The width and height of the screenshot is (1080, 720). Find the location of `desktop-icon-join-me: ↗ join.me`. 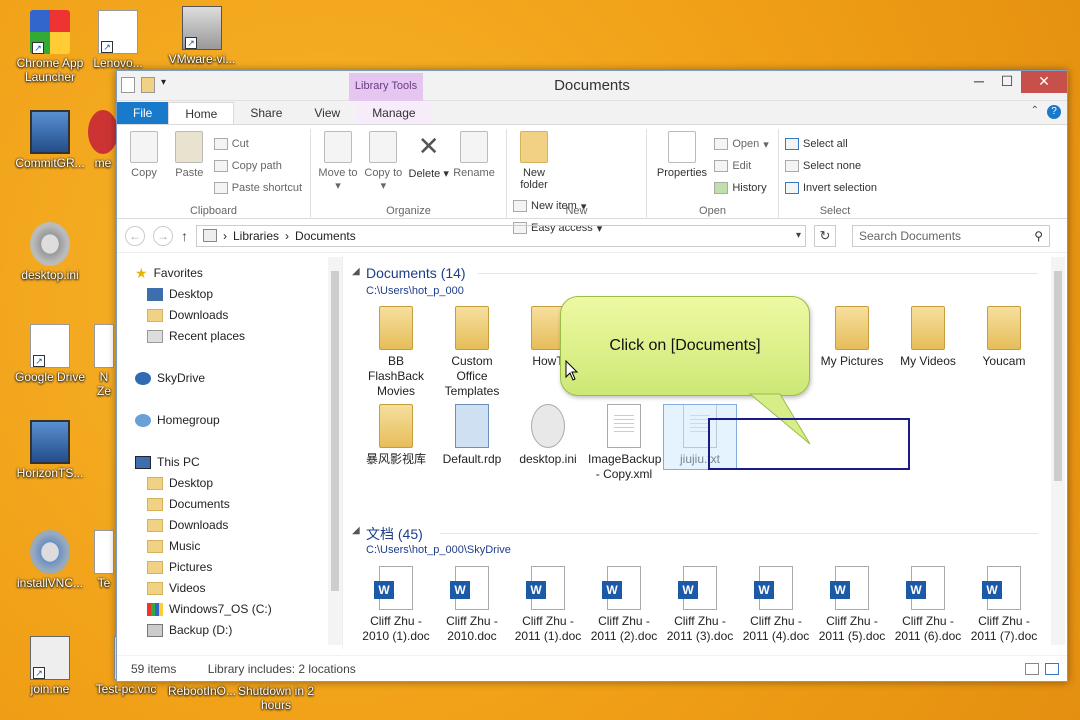

desktop-icon-join-me: ↗ join.me is located at coordinates (50, 666).